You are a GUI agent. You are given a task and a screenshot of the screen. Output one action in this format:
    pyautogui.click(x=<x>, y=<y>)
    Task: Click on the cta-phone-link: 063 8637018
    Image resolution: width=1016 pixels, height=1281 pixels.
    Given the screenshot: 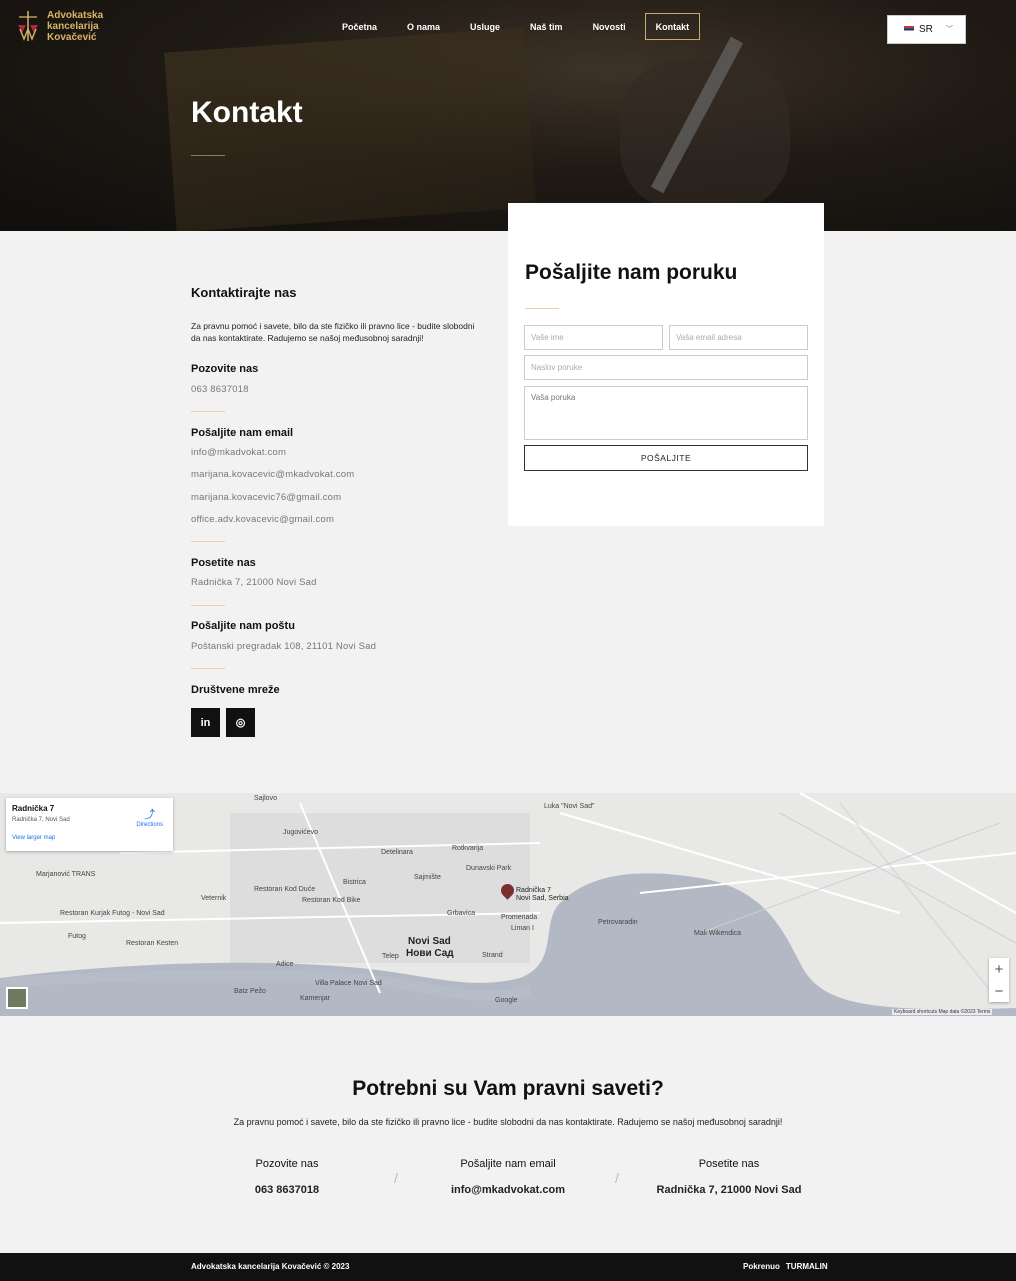 What is the action you would take?
    pyautogui.click(x=287, y=1190)
    